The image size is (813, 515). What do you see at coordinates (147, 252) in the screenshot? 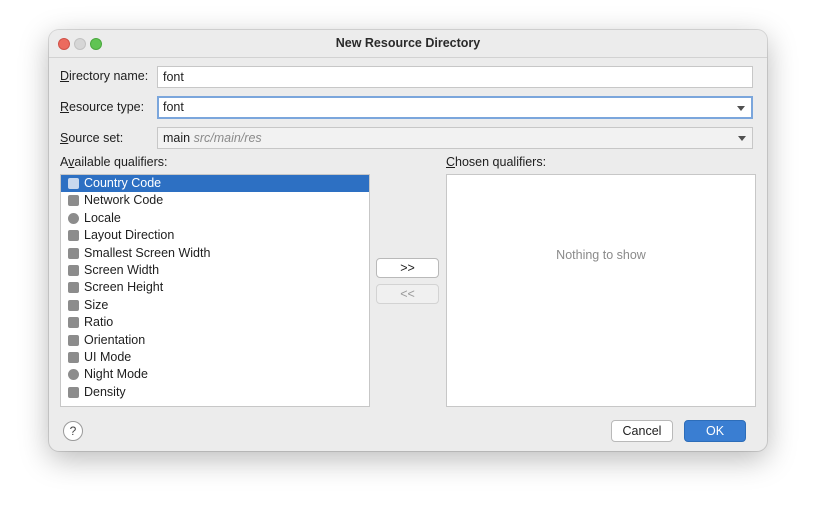
I see `qualifier-label: Smallest Screen Width` at bounding box center [147, 252].